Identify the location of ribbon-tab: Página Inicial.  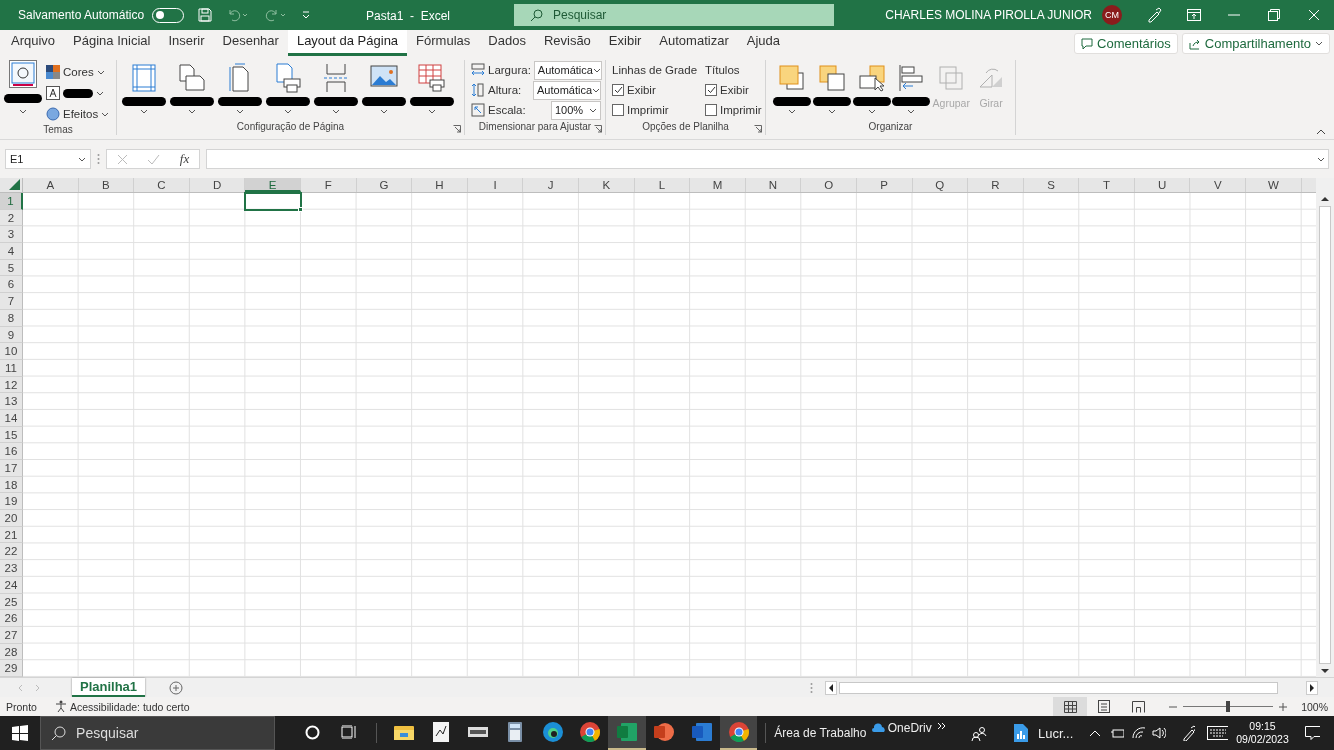
(112, 43).